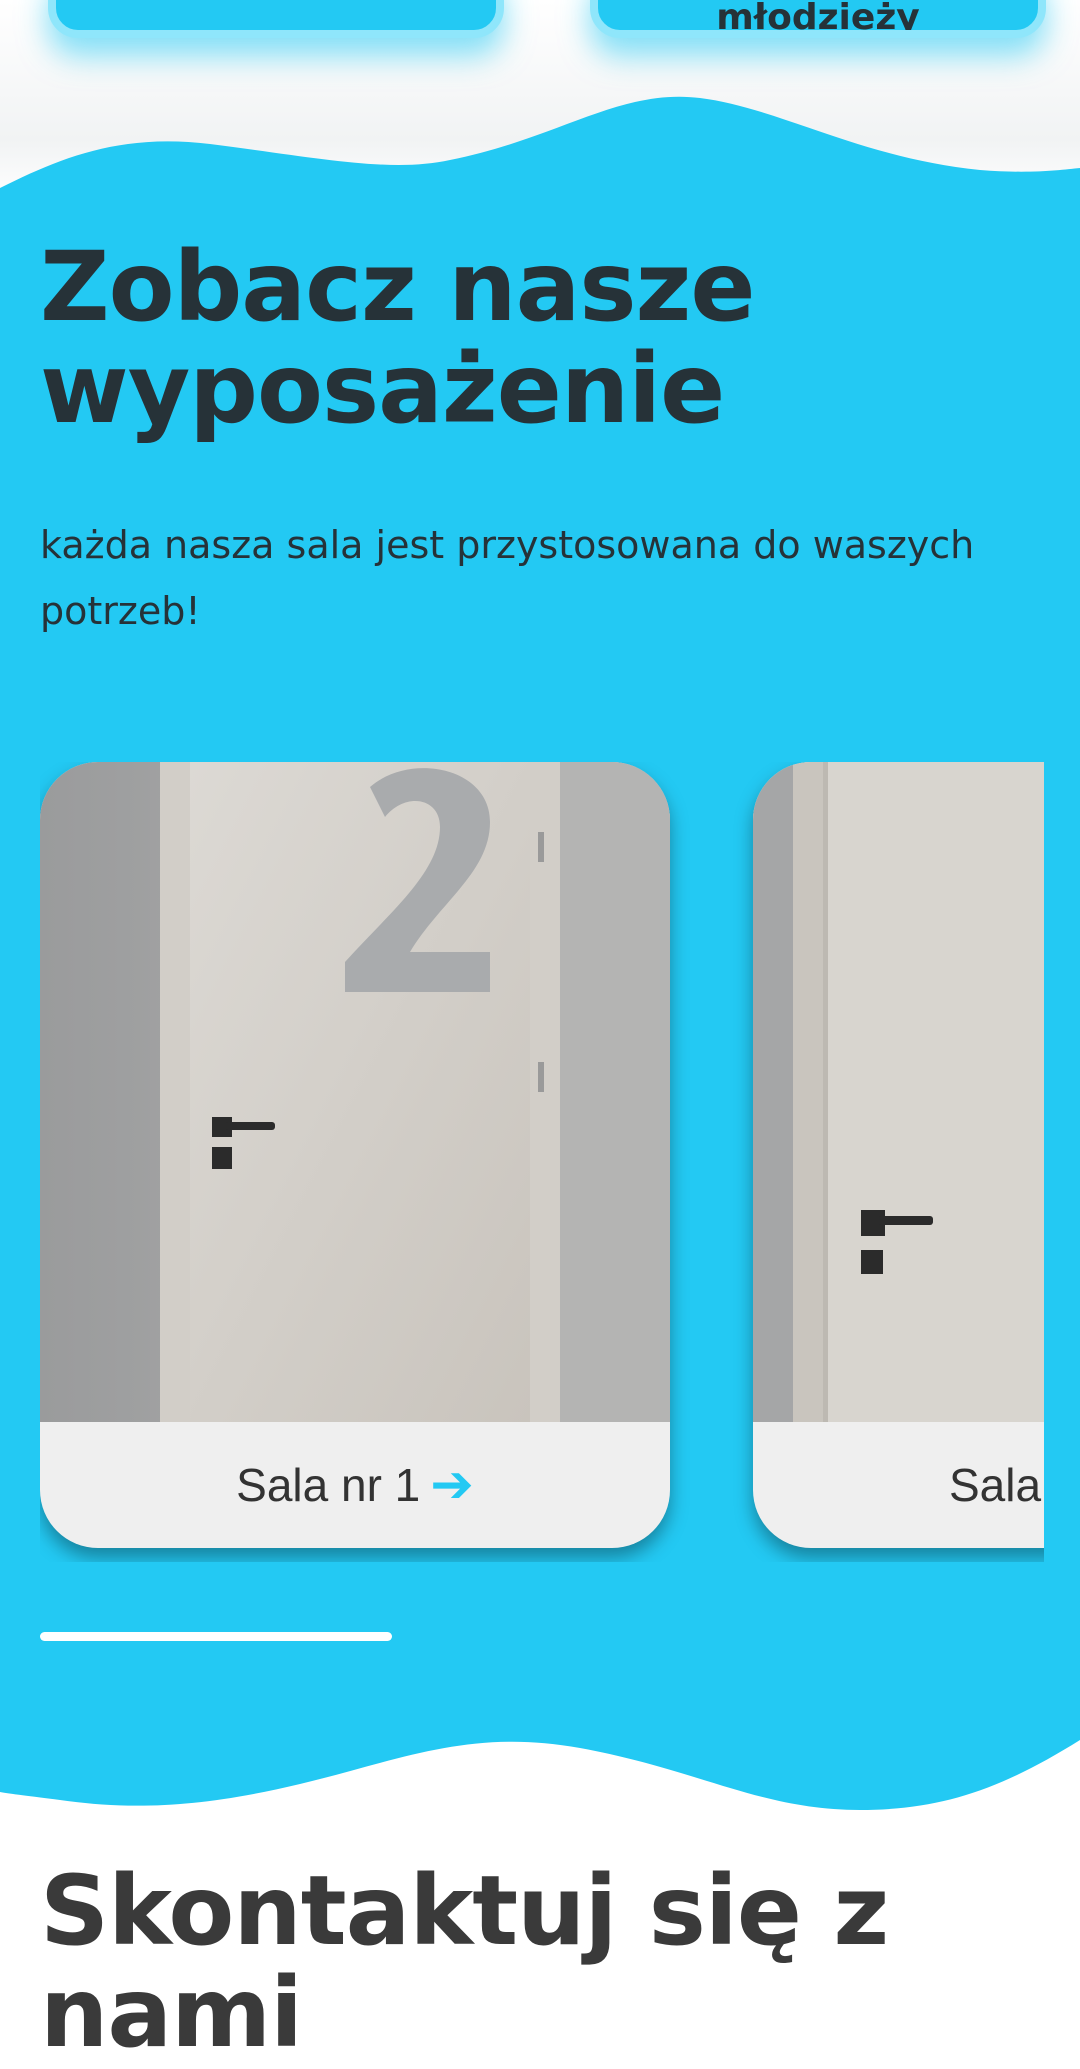  What do you see at coordinates (398, 287) in the screenshot?
I see `equipment-title-line1: Zobacz nasze` at bounding box center [398, 287].